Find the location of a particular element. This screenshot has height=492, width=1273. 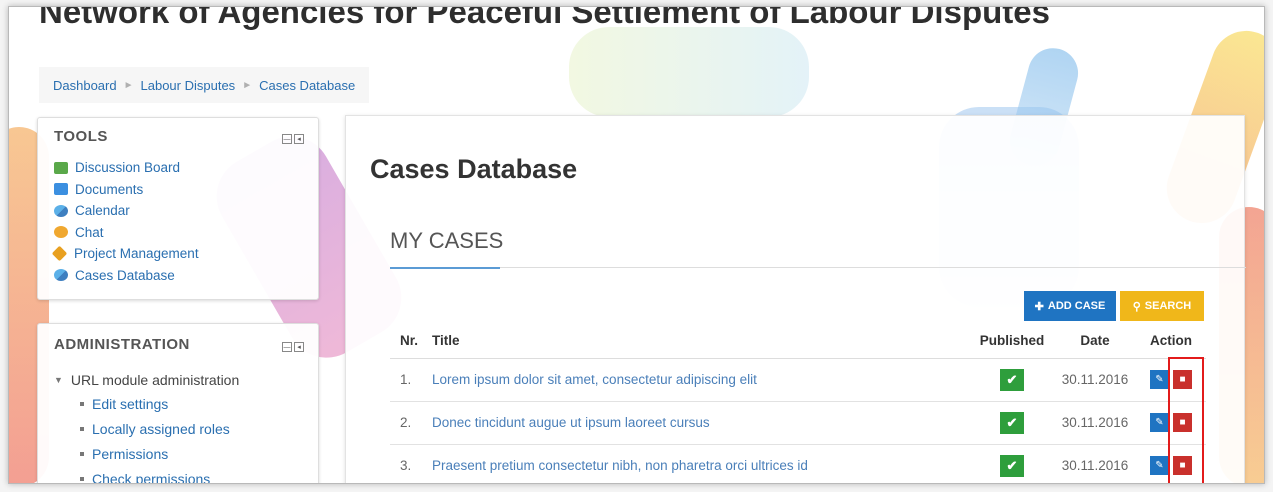

section-title: MY CASES is located at coordinates (447, 240).